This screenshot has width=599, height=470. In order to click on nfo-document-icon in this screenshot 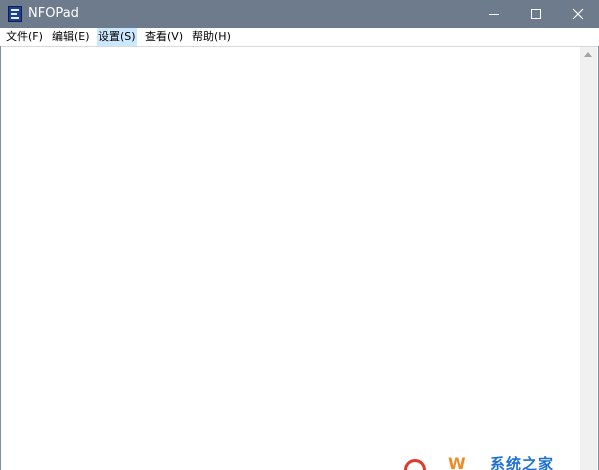, I will do `click(15, 14)`.